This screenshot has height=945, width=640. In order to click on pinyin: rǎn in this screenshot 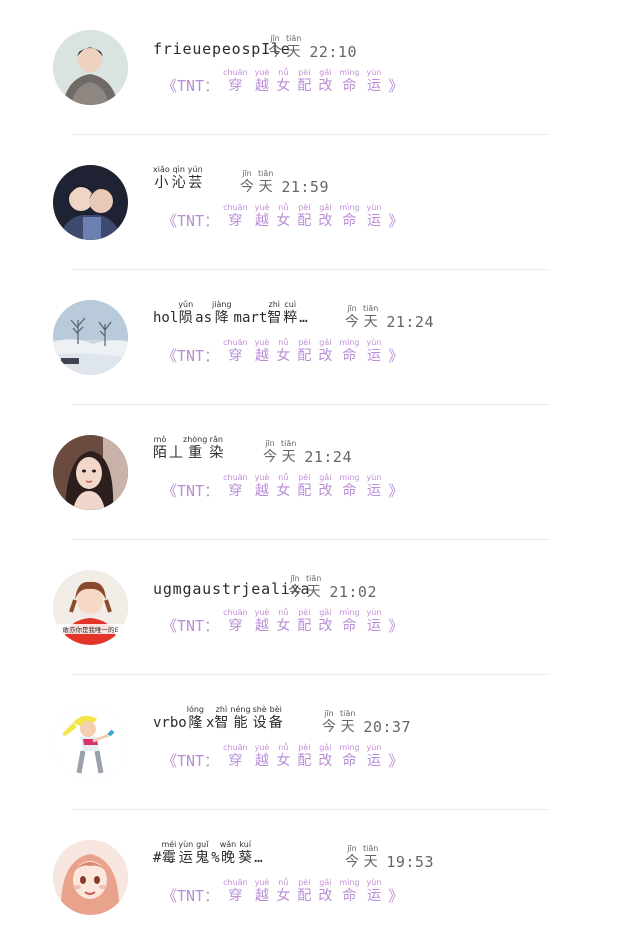, I will do `click(216, 439)`.